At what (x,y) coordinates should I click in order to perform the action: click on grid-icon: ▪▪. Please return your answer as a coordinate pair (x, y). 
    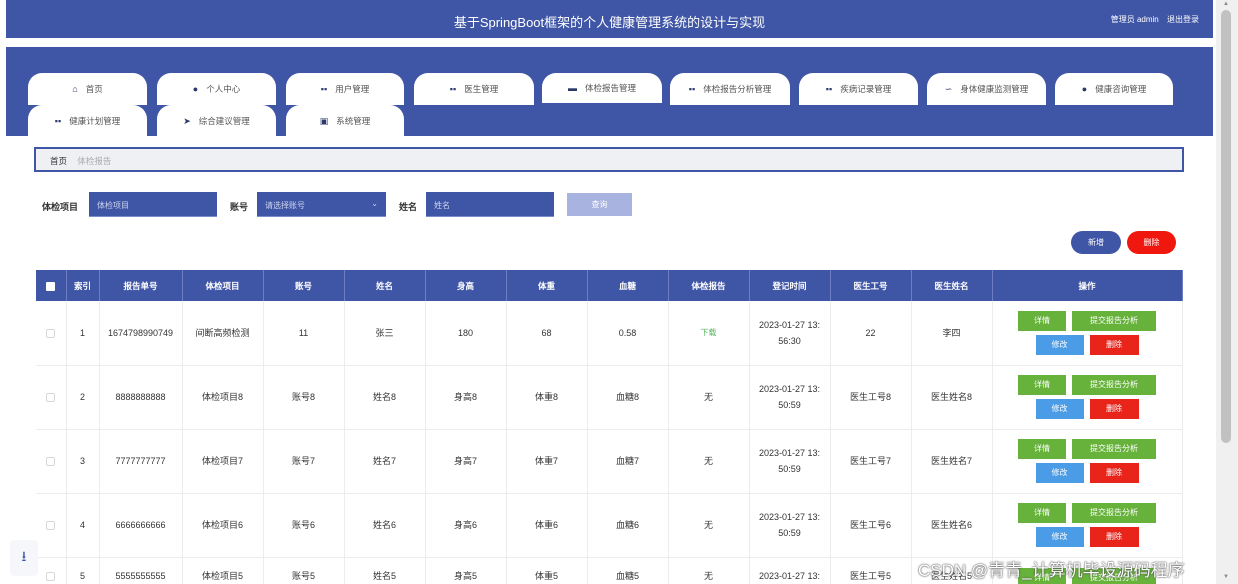
    Looking at the image, I should click on (453, 89).